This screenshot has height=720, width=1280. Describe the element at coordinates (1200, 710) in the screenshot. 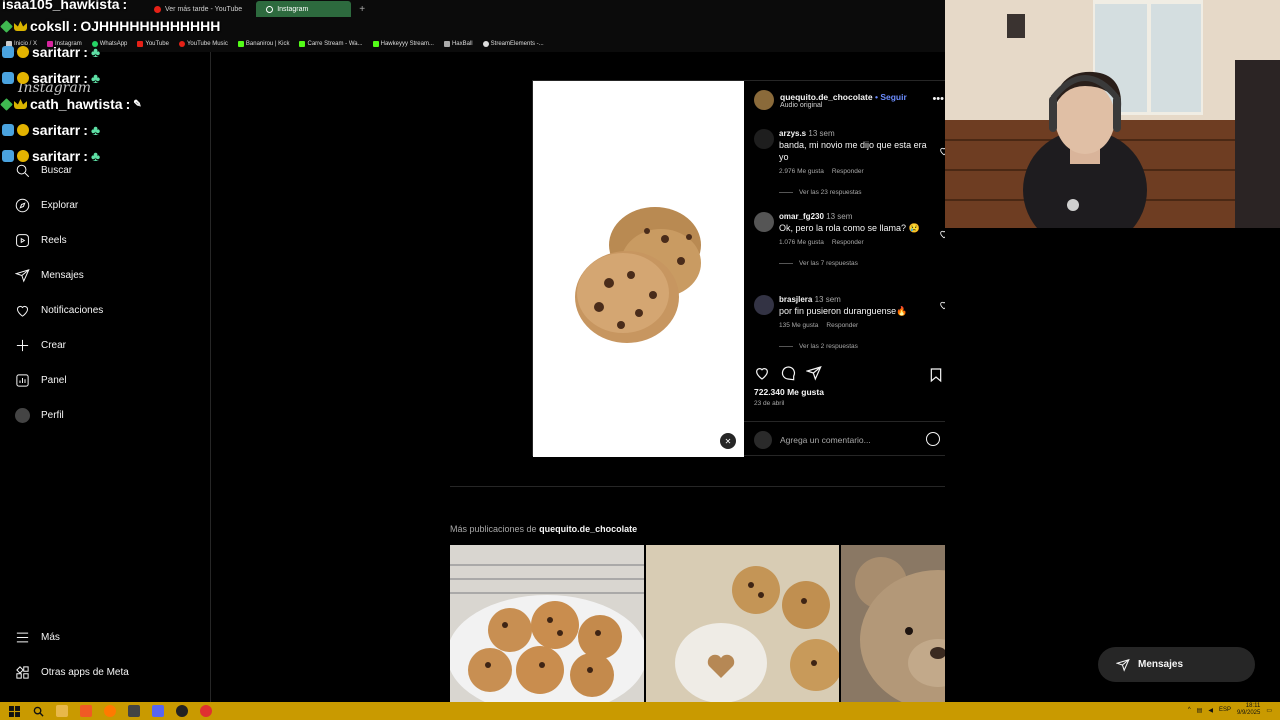

I see `network-icon: ▤` at that location.